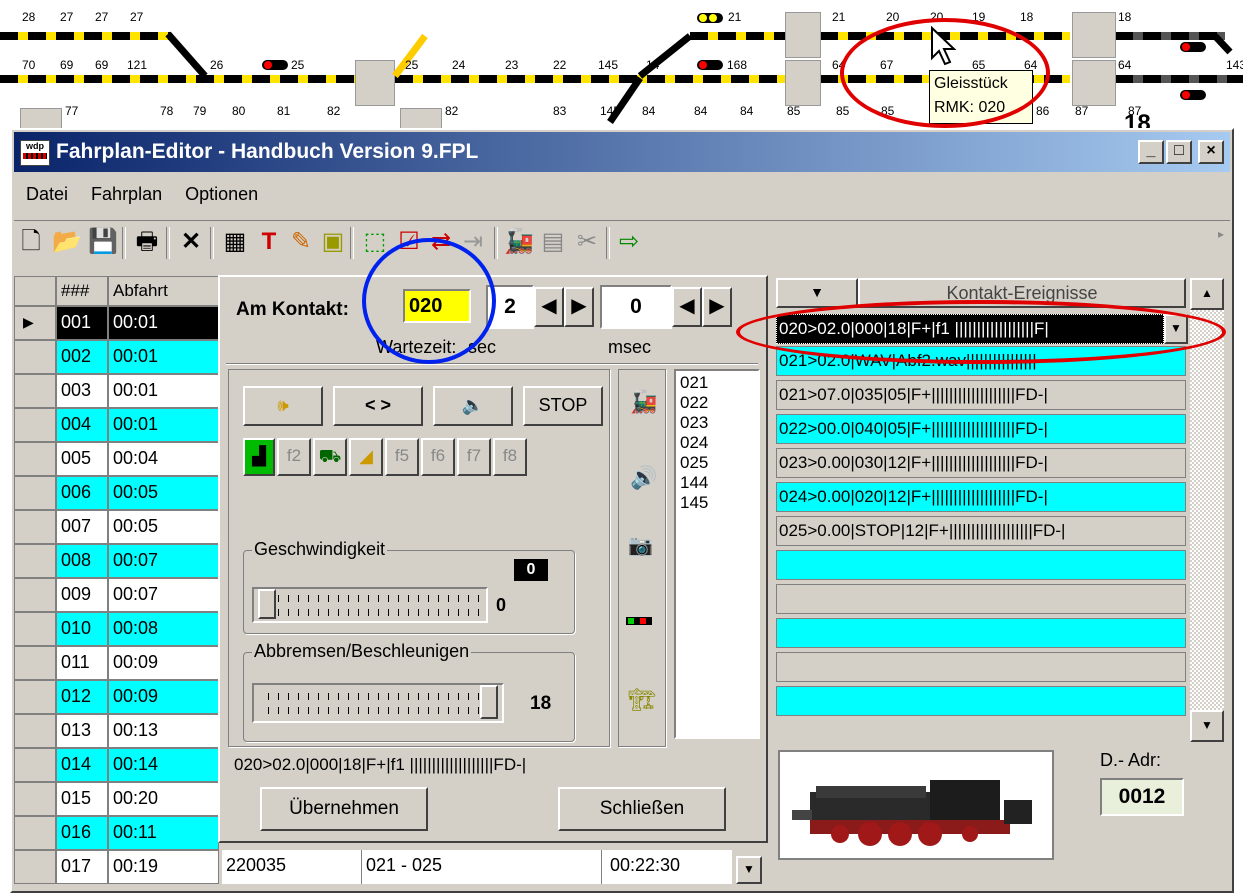 The width and height of the screenshot is (1243, 893). I want to click on window-icon: ▣, so click(333, 242).